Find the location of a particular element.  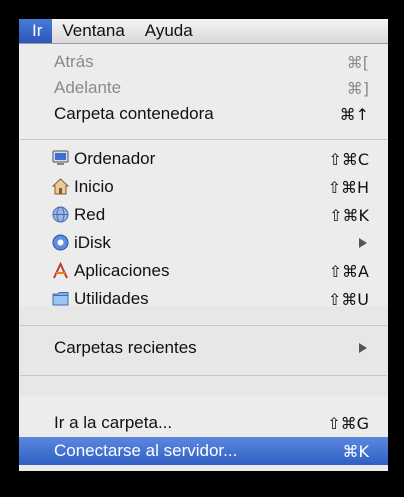

menu-item-carpeta-contenedora: Carpeta contenedora ⌘↑ is located at coordinates (203, 114).